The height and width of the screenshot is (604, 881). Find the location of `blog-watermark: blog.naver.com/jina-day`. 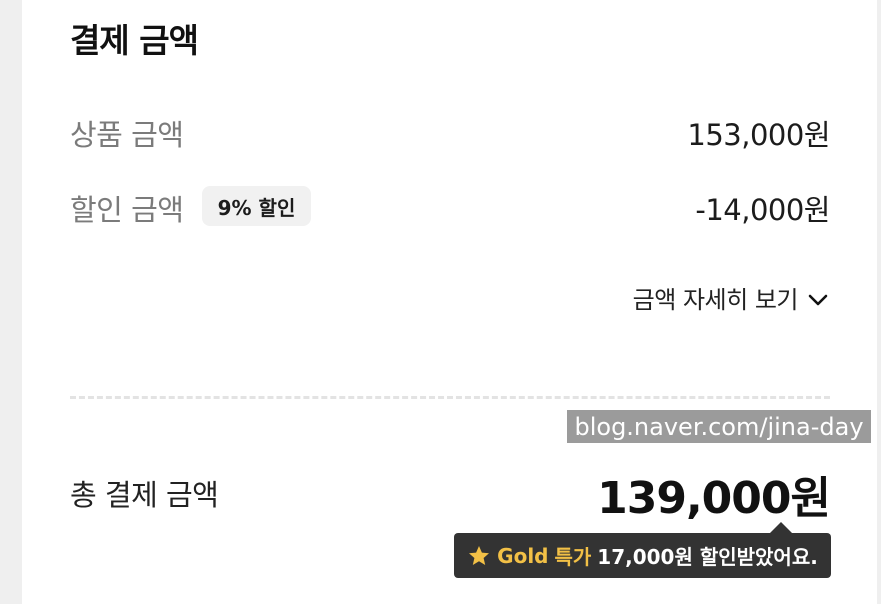

blog-watermark: blog.naver.com/jina-day is located at coordinates (719, 426).